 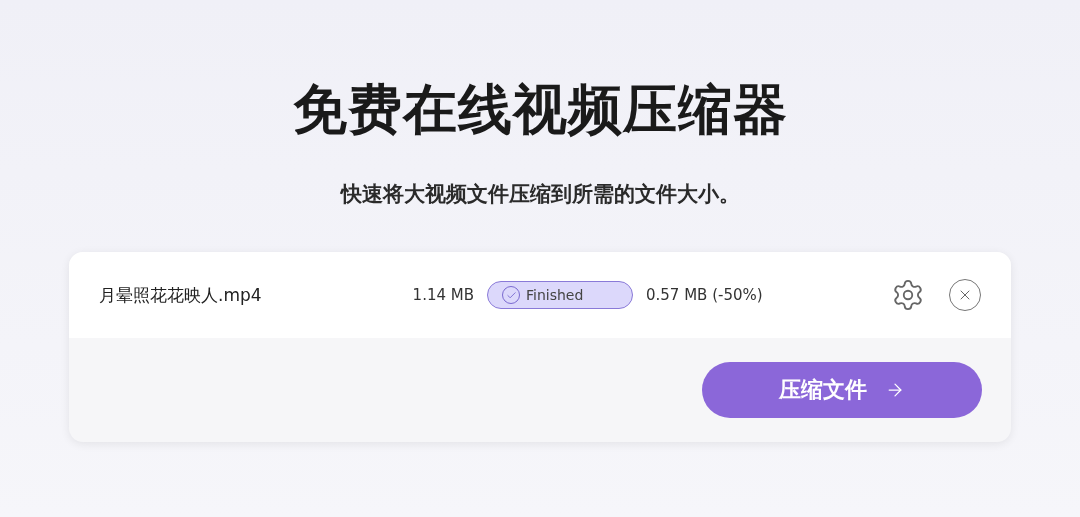 I want to click on compressed-size: 0.57 MB (-50%), so click(x=704, y=295).